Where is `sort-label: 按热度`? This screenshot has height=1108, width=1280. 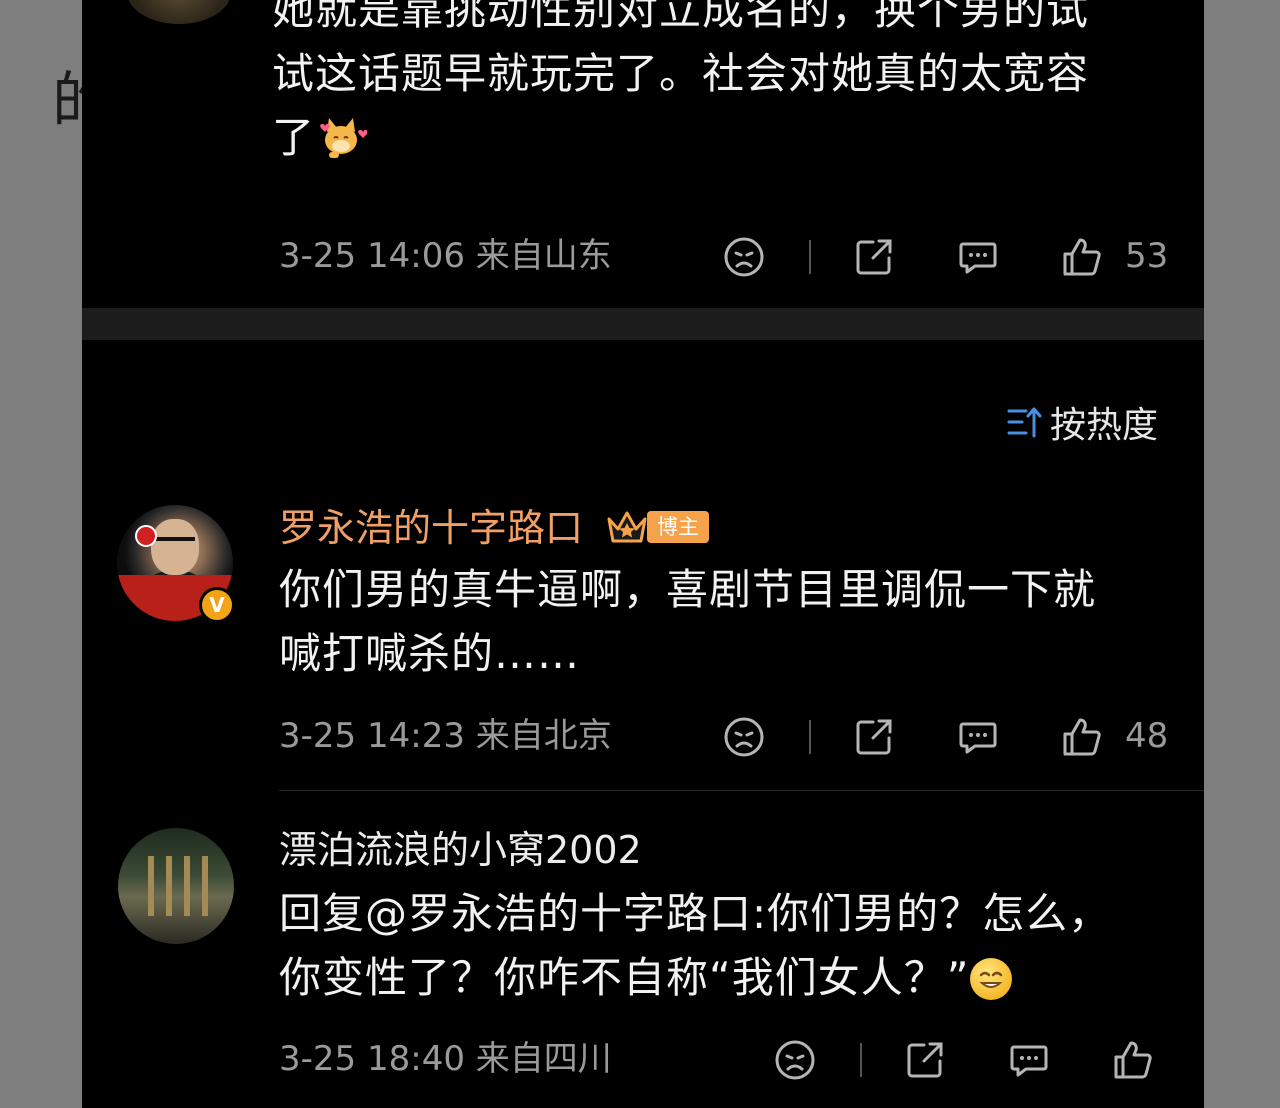 sort-label: 按热度 is located at coordinates (1103, 425).